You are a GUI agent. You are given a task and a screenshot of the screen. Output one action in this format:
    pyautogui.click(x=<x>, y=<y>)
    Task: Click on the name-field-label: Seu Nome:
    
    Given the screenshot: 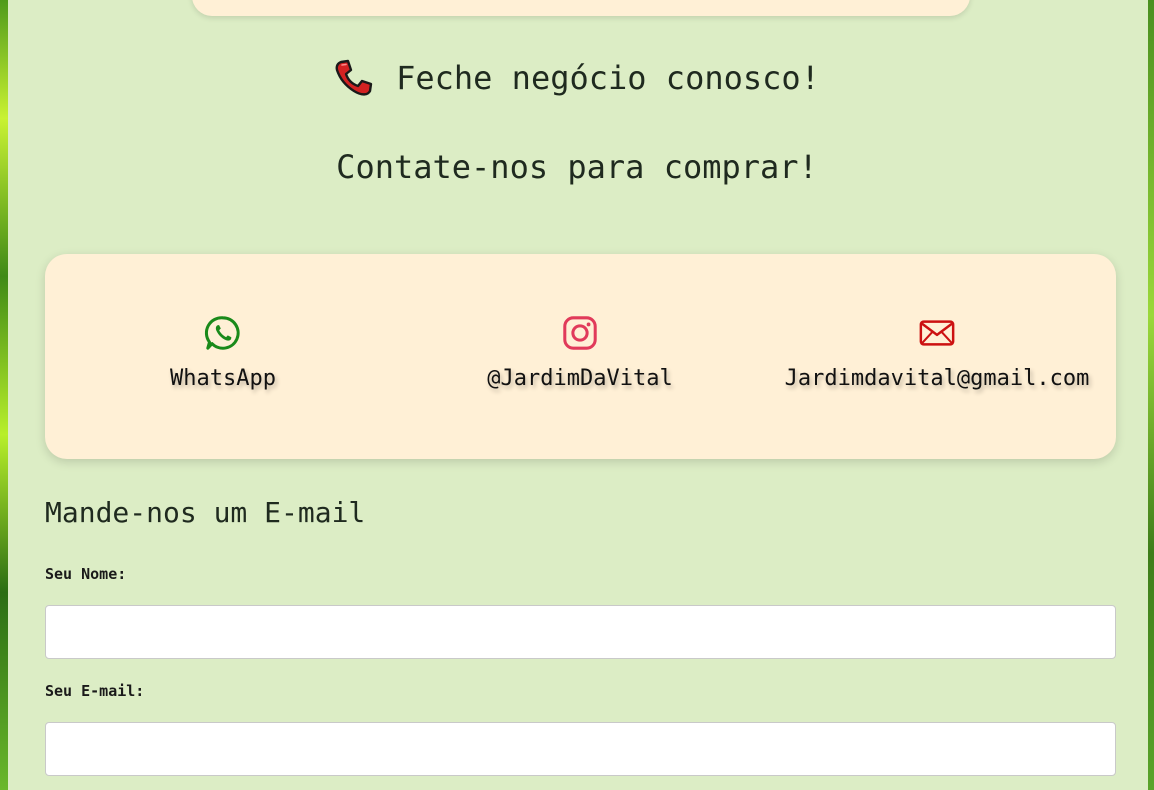 What is the action you would take?
    pyautogui.click(x=86, y=574)
    